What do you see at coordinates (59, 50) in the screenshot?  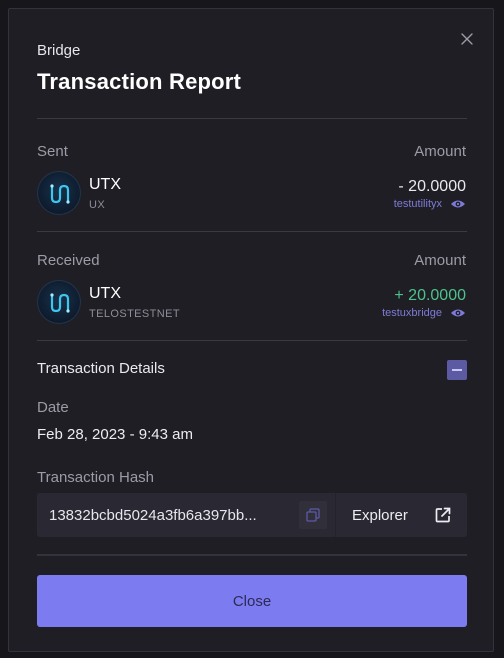 I see `modal-subtitle: Bridge` at bounding box center [59, 50].